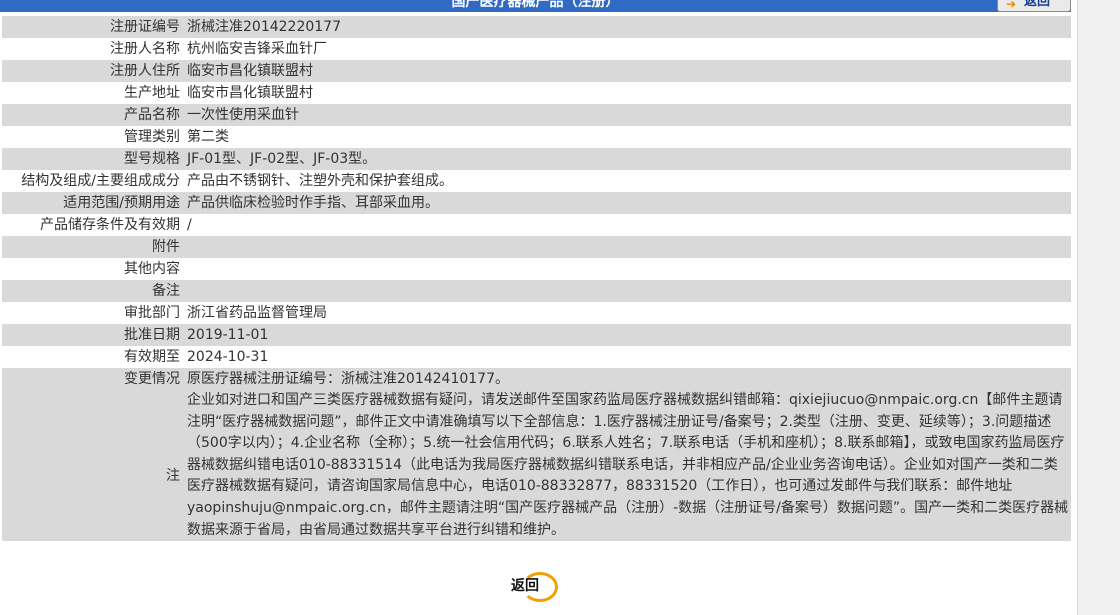  Describe the element at coordinates (1098, 307) in the screenshot. I see `page-scrollbar` at that location.